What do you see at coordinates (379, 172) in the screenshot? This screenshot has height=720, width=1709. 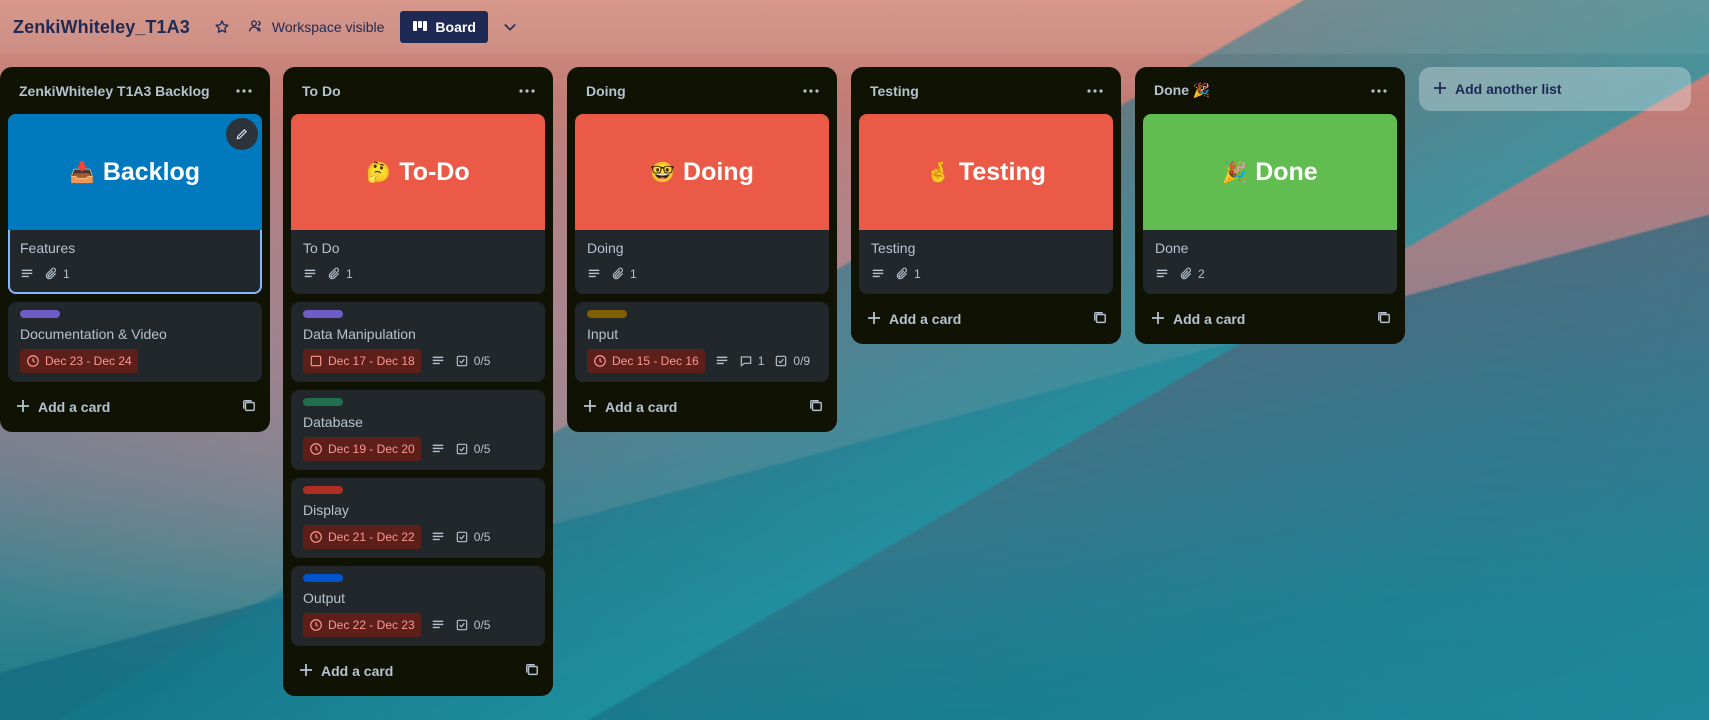 I see `thinking-emoji-icon: 🤔` at bounding box center [379, 172].